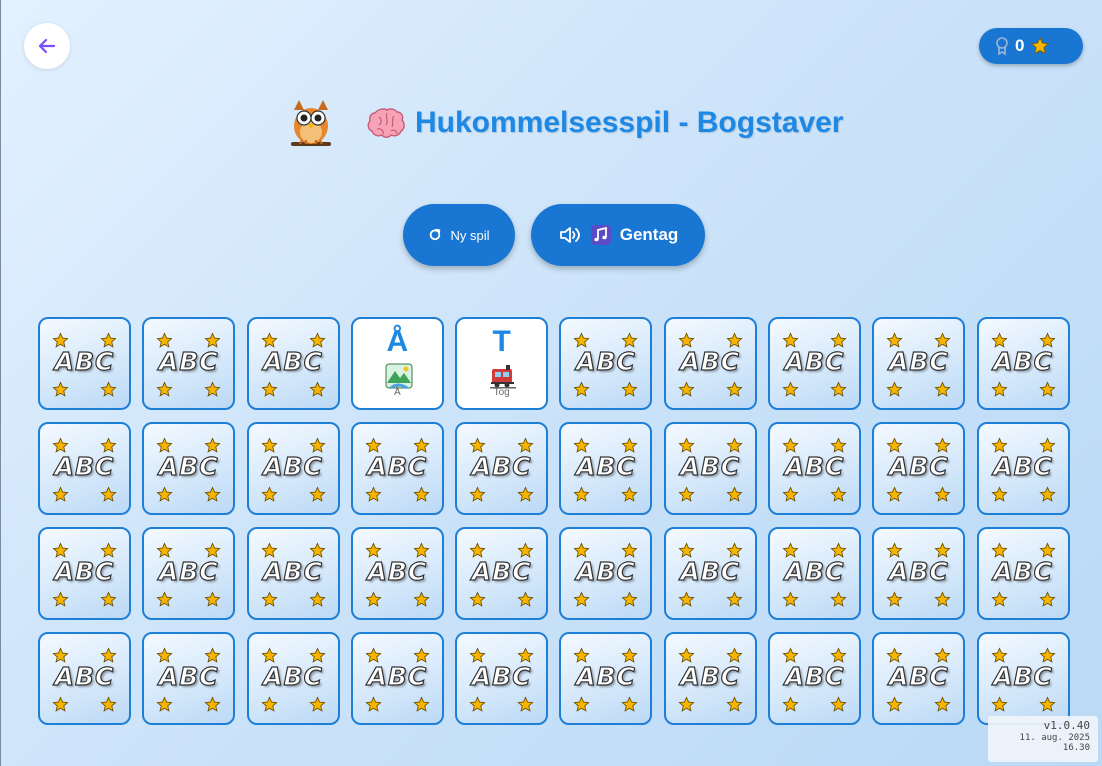 This screenshot has width=1102, height=766. Describe the element at coordinates (0, 383) in the screenshot. I see `window-edge` at that location.